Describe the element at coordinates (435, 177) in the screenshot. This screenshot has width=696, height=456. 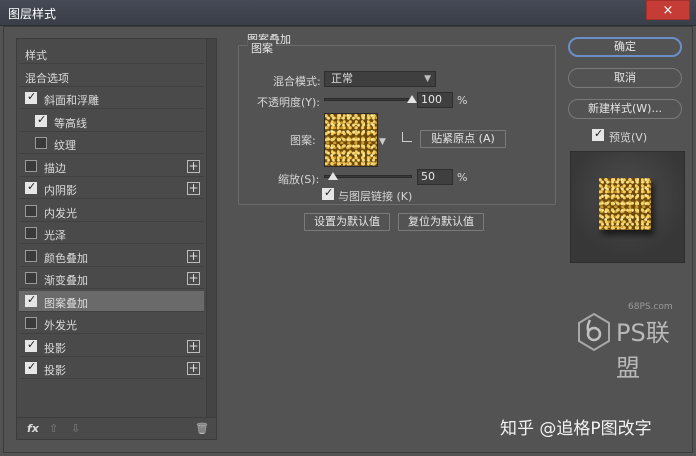
I see `scale-input: 50` at that location.